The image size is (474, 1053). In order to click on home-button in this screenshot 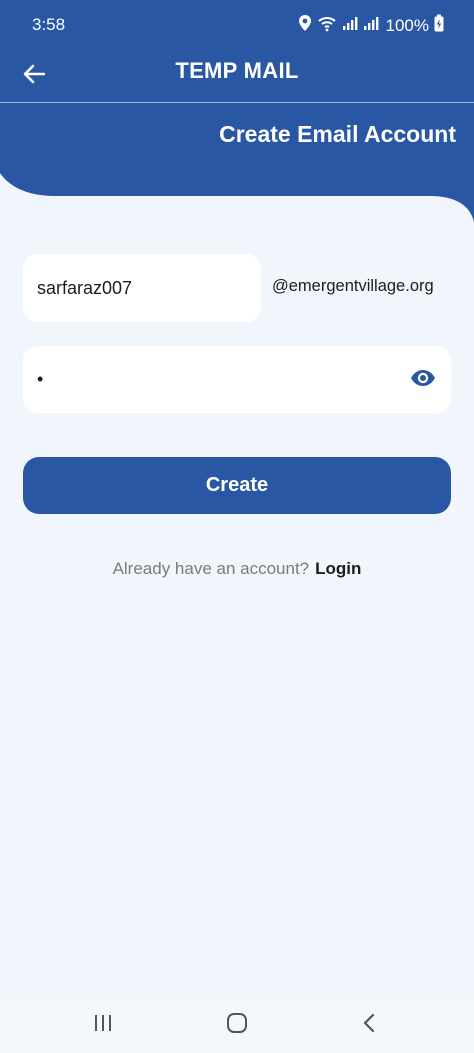, I will do `click(237, 1025)`.